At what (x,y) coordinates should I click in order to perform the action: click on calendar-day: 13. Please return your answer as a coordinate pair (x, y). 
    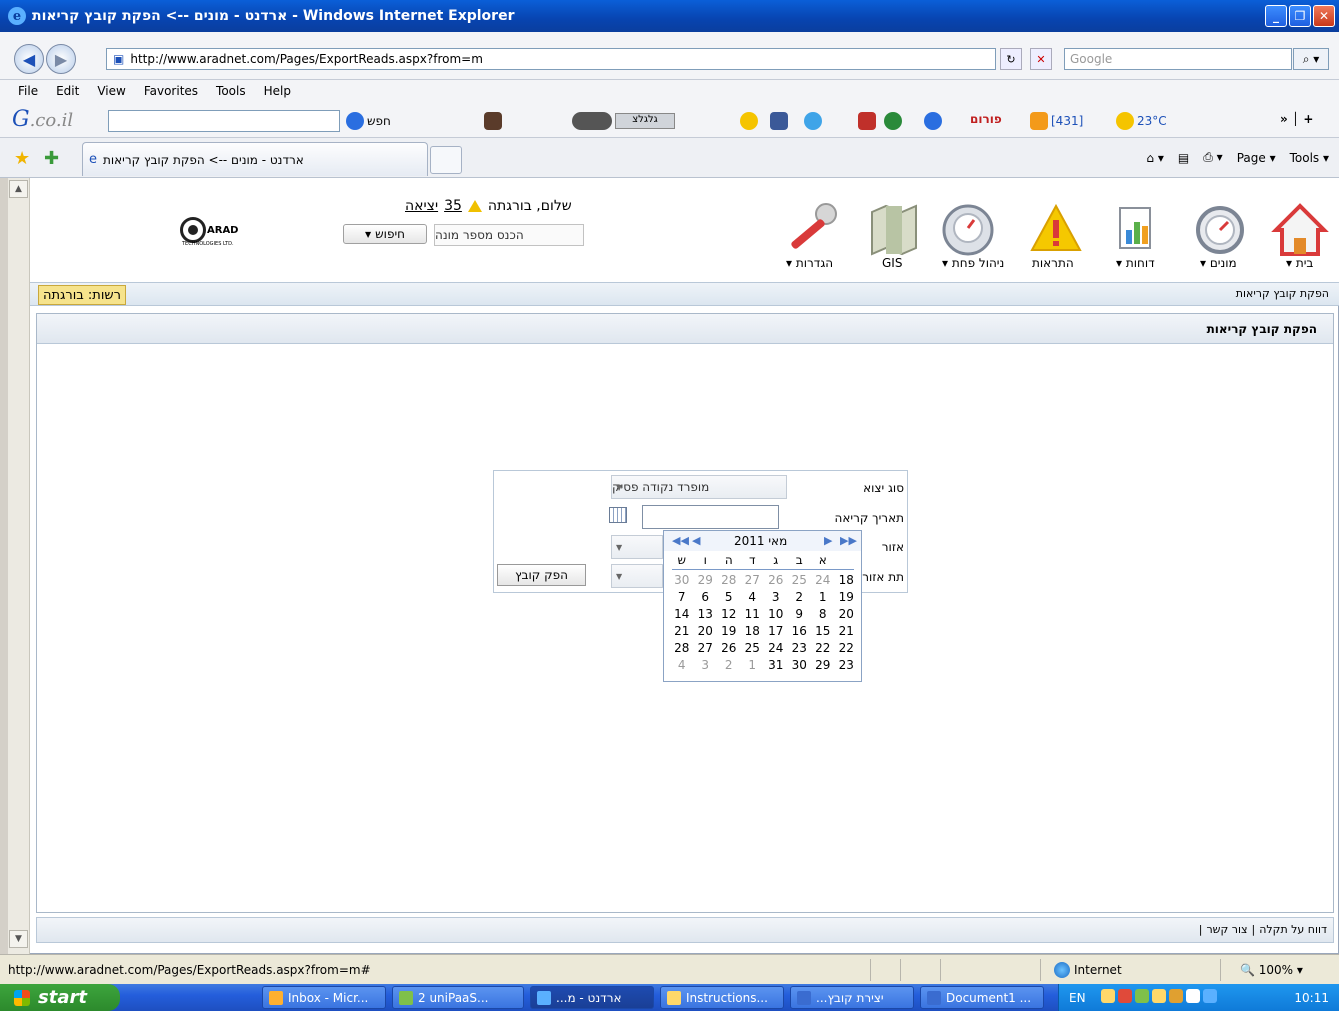
    Looking at the image, I should click on (706, 614).